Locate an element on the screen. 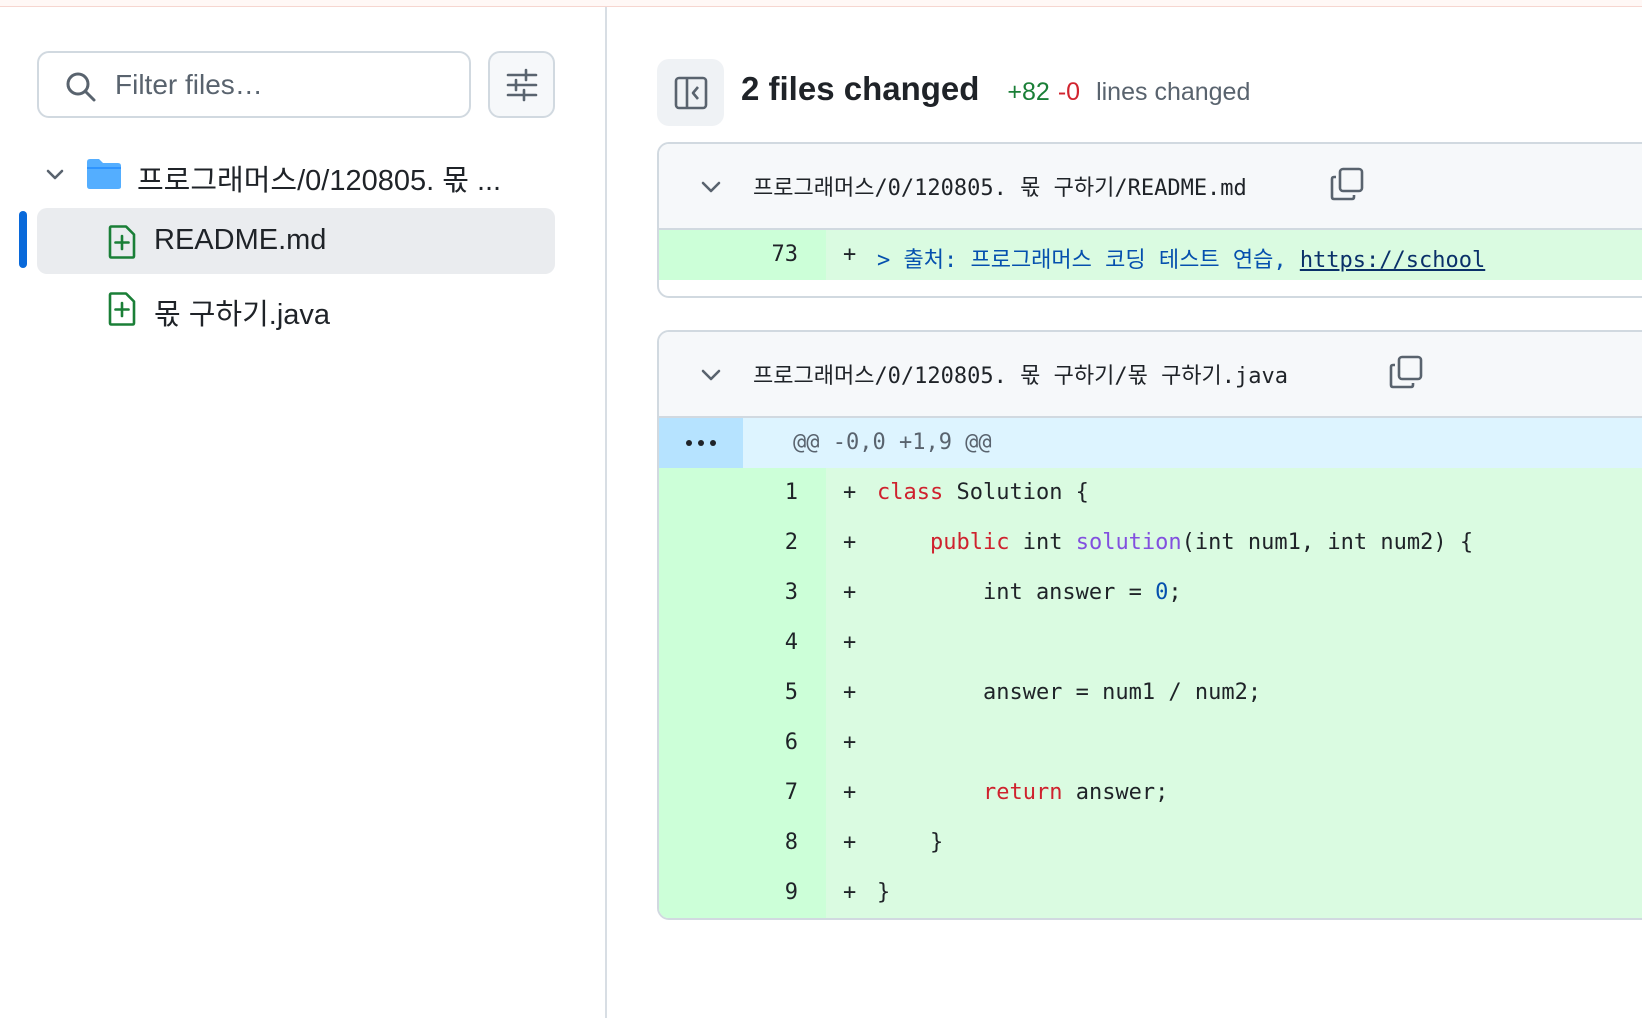  diff-line: 6 + is located at coordinates (1150, 743).